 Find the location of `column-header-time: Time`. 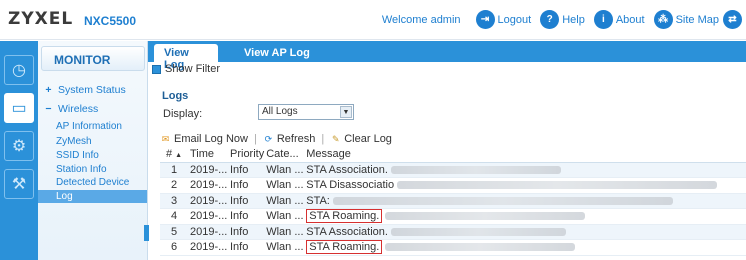

column-header-time: Time is located at coordinates (208, 154).